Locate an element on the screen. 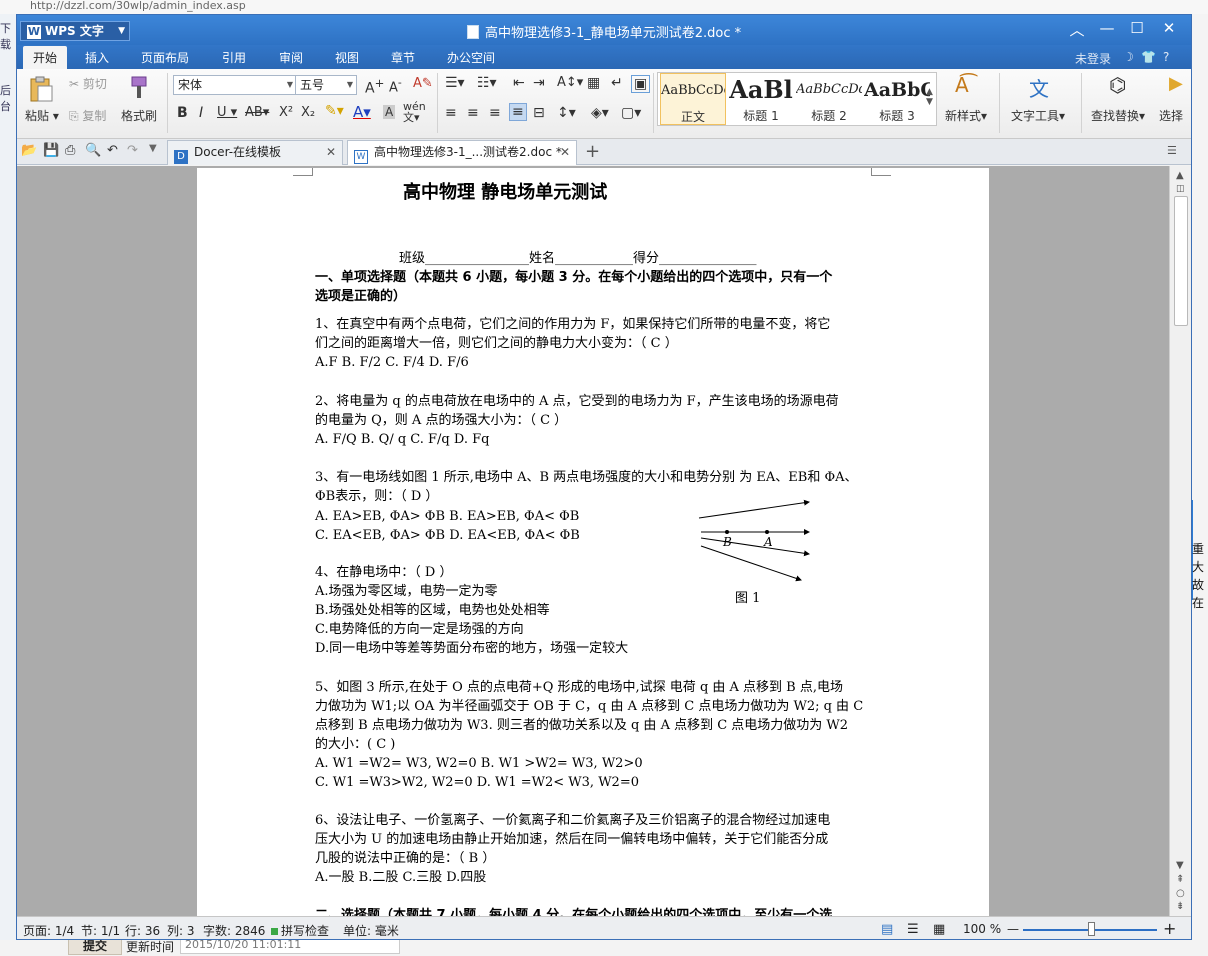  outline-view-icon: ☰ is located at coordinates (913, 929).